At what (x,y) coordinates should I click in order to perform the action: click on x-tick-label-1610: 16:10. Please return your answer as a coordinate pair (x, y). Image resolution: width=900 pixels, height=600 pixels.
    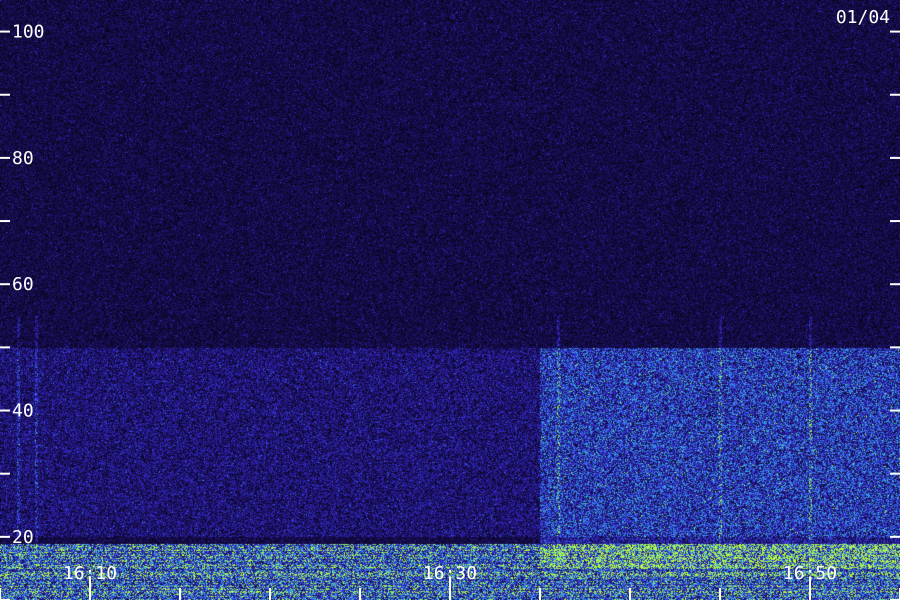
    Looking at the image, I should click on (90, 573).